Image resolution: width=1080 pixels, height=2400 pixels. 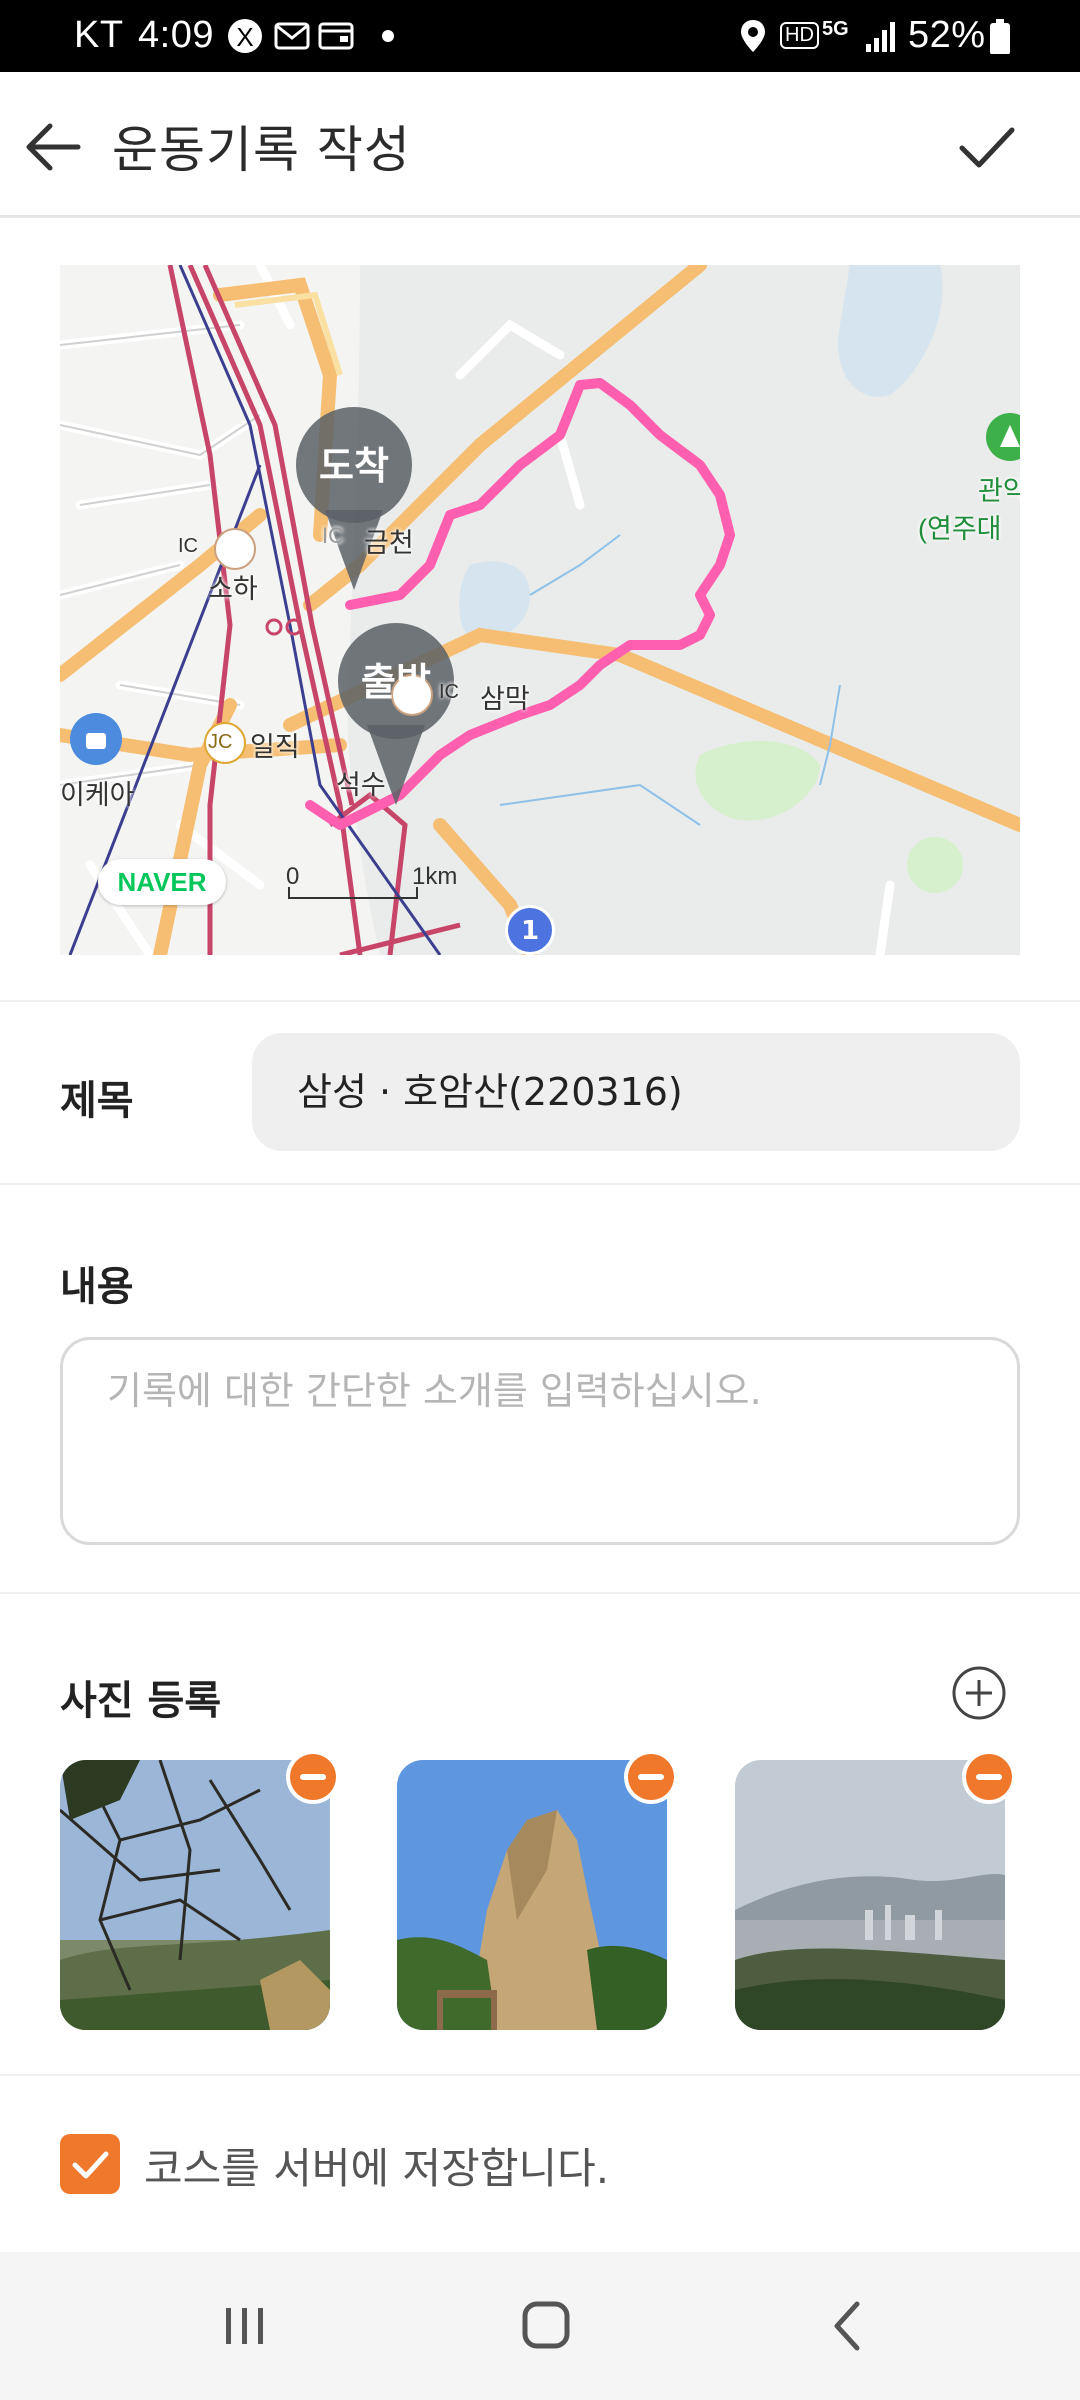 I want to click on confirm-check-icon, so click(x=987, y=147).